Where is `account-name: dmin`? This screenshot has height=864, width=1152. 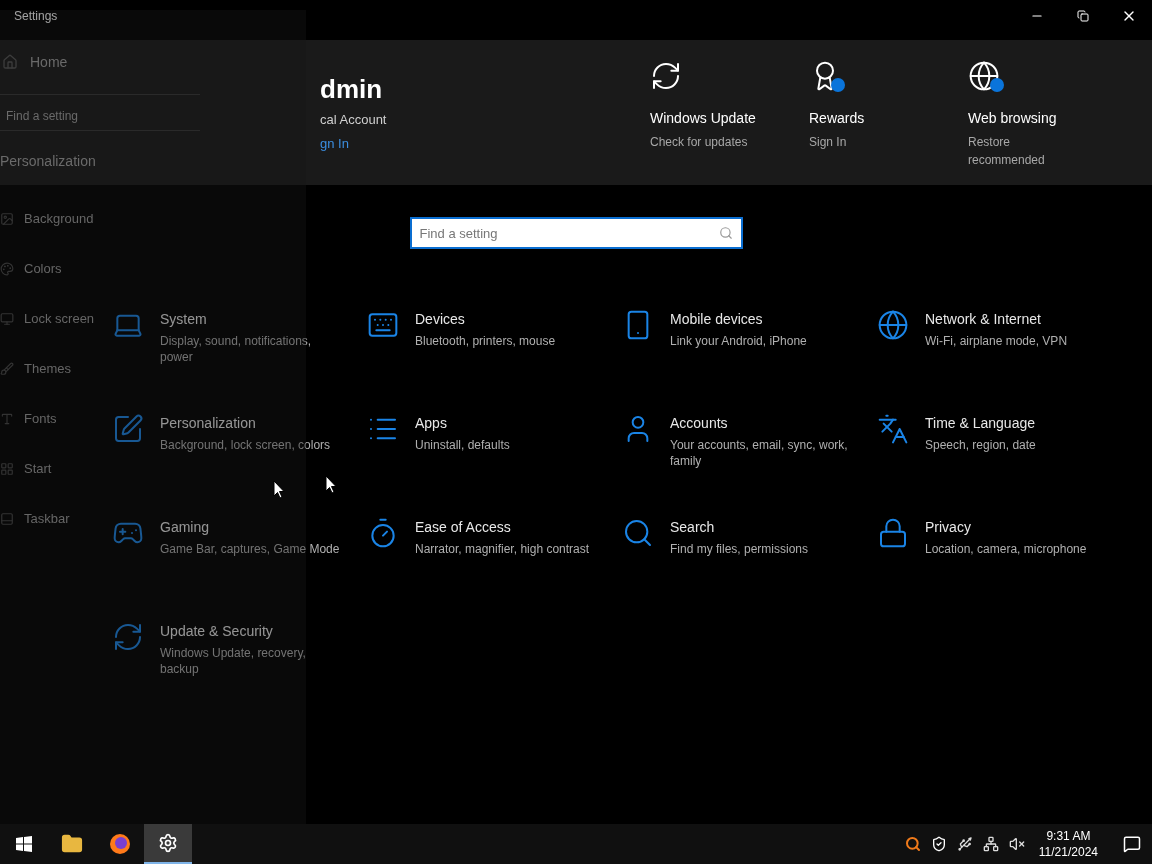 account-name: dmin is located at coordinates (352, 89).